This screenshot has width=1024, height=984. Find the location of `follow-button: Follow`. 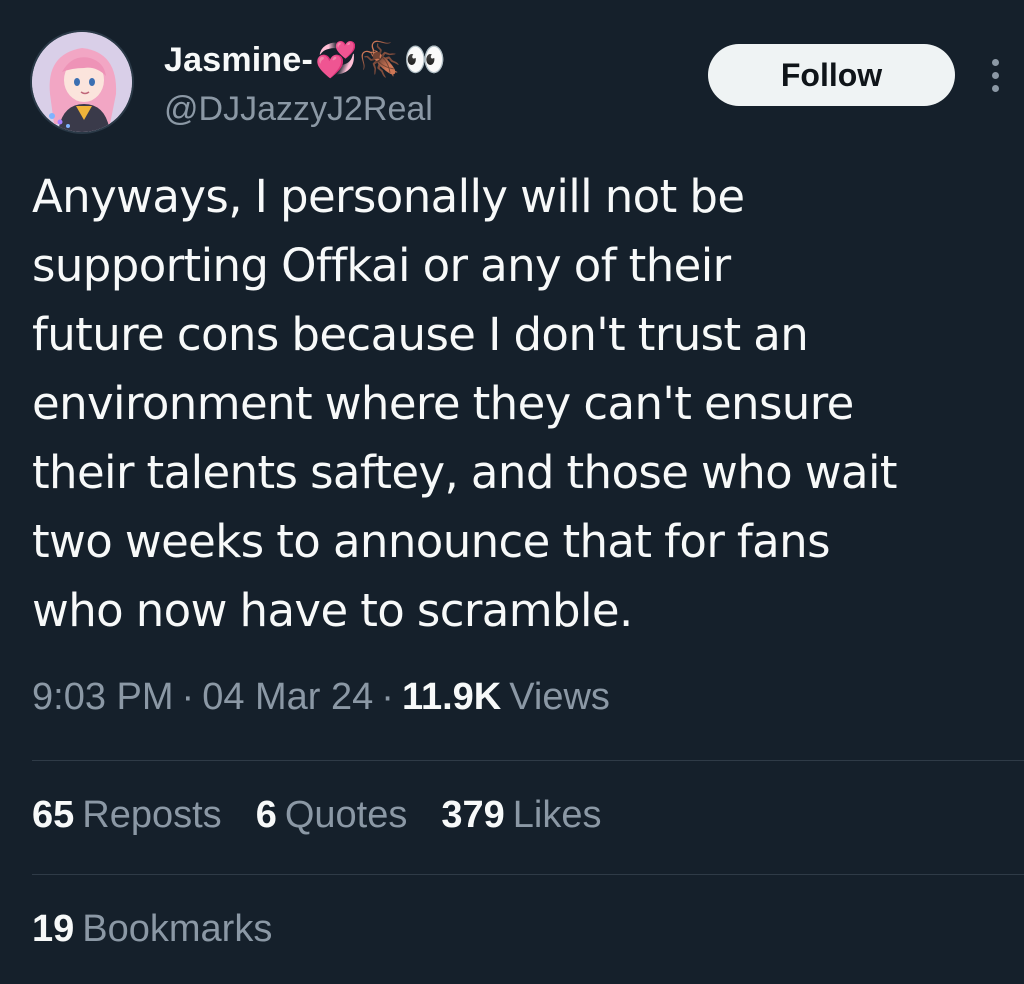

follow-button: Follow is located at coordinates (831, 75).